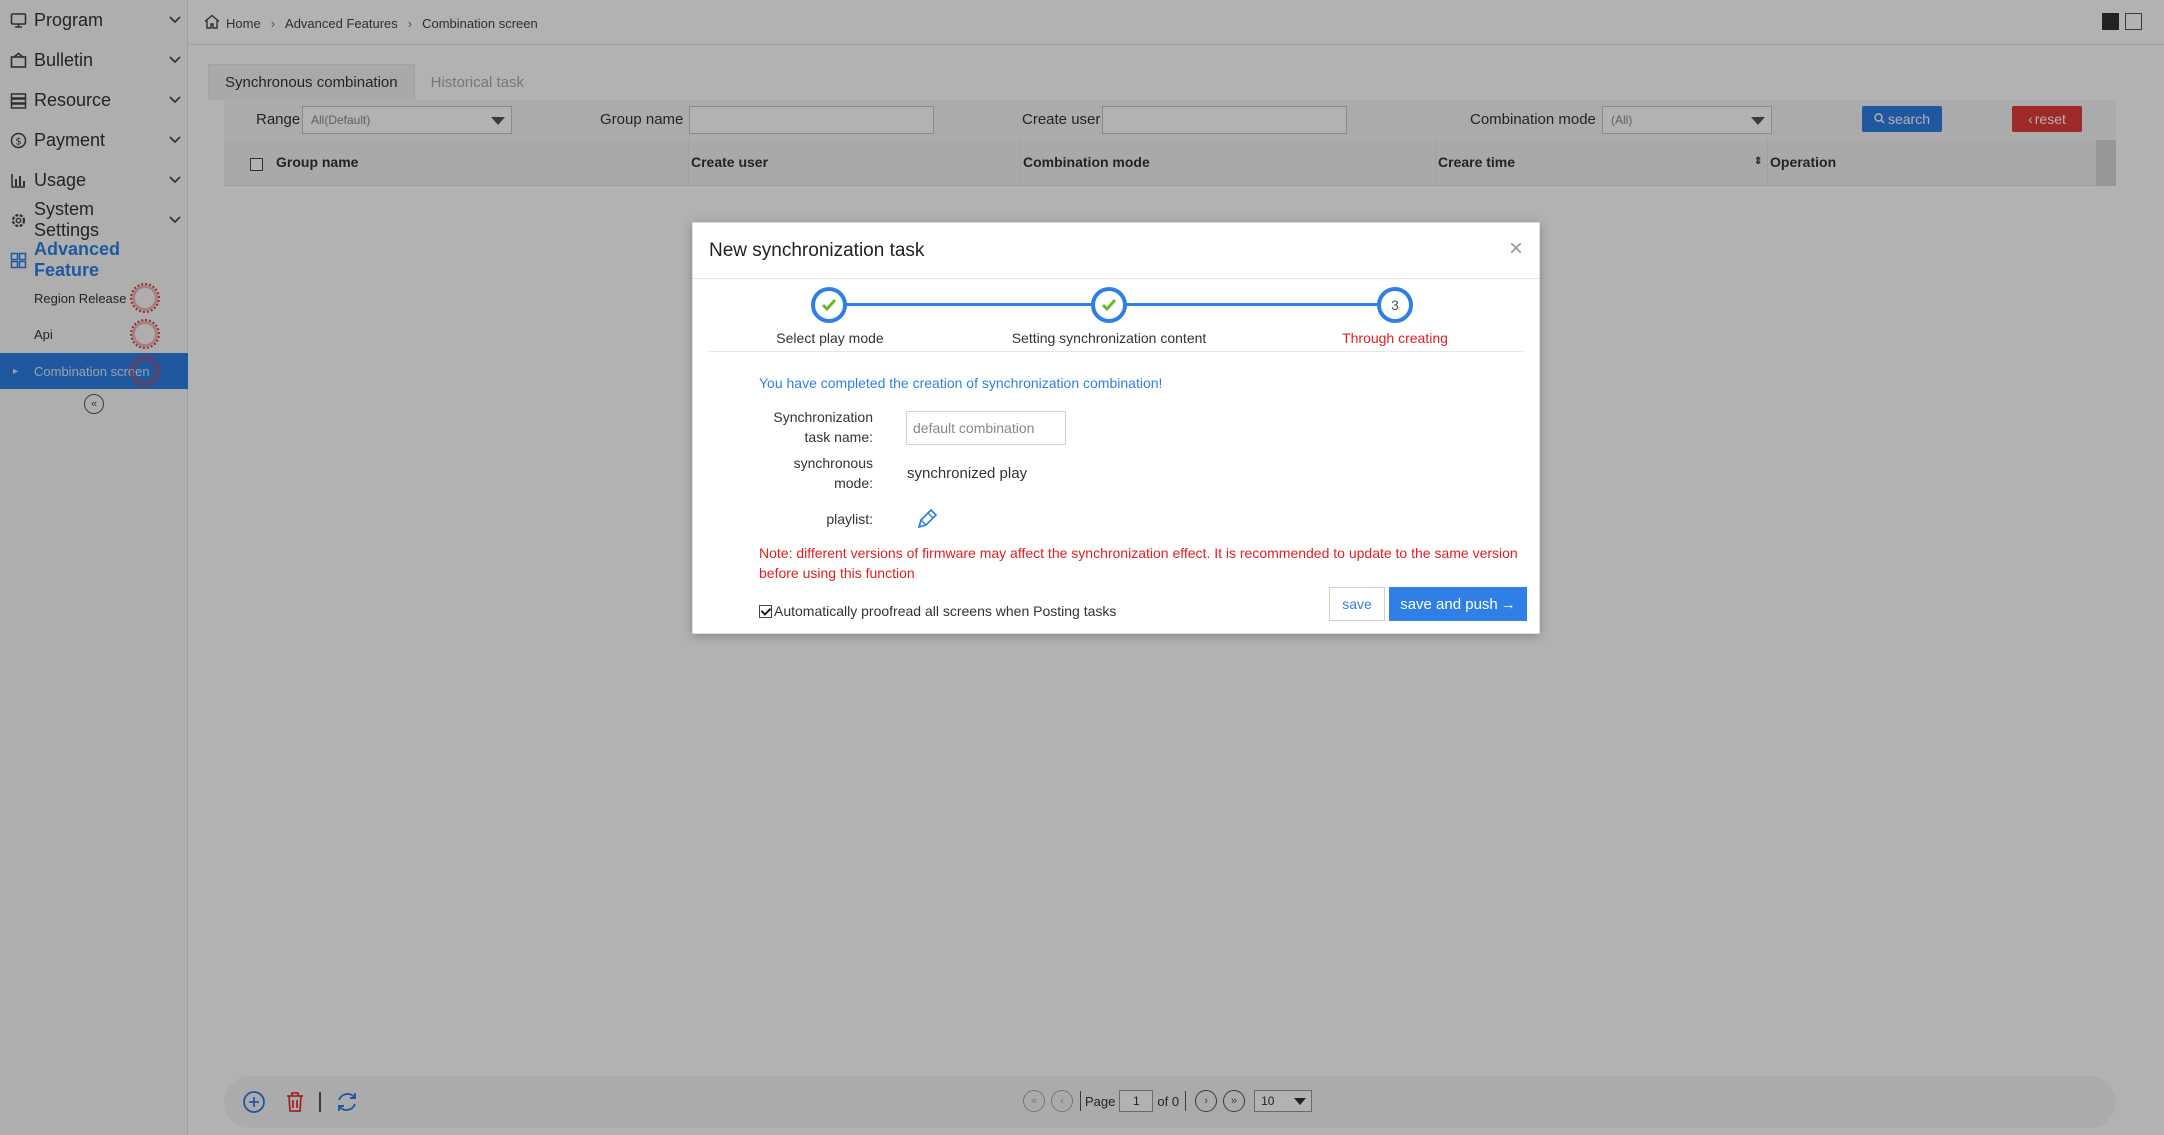 This screenshot has width=2164, height=1135. Describe the element at coordinates (830, 338) in the screenshot. I see `step-1-label: Select play mode` at that location.